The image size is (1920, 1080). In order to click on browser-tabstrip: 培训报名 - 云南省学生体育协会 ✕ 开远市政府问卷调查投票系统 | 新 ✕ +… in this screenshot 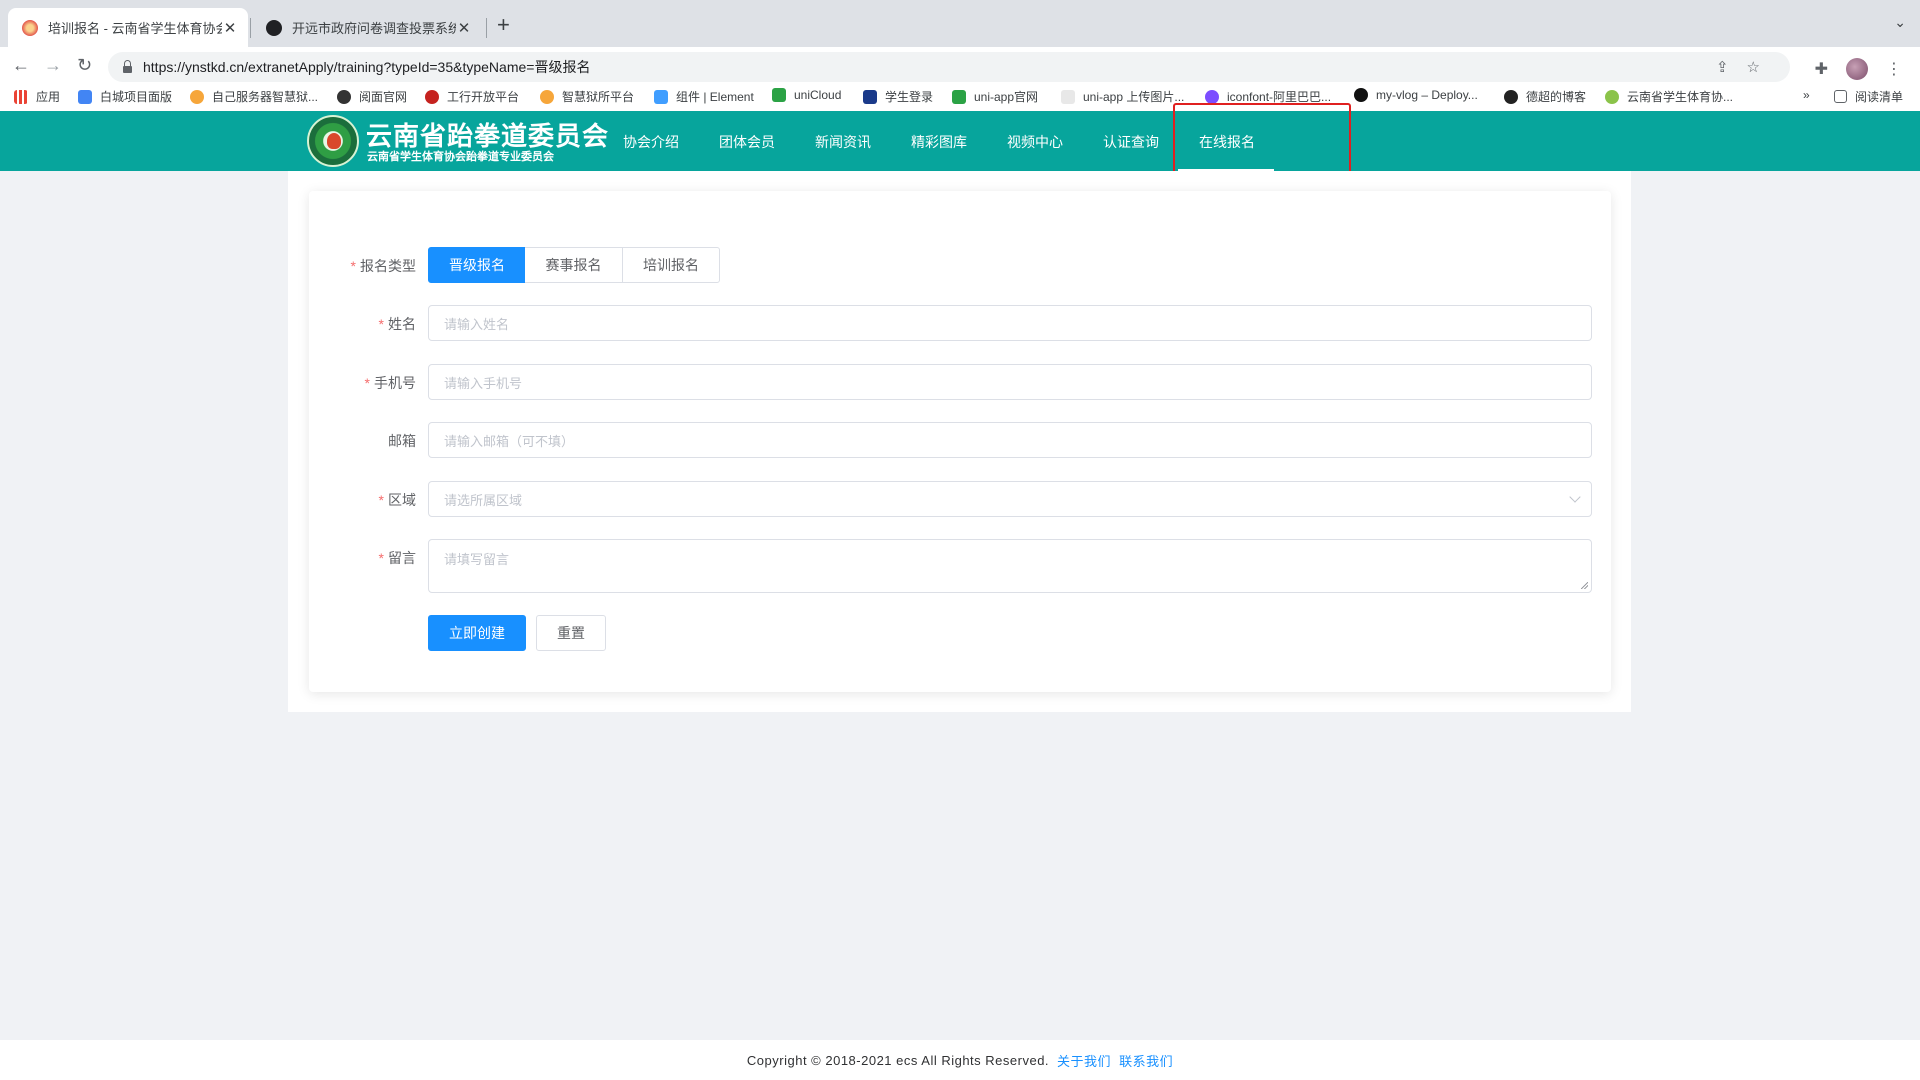, I will do `click(960, 23)`.